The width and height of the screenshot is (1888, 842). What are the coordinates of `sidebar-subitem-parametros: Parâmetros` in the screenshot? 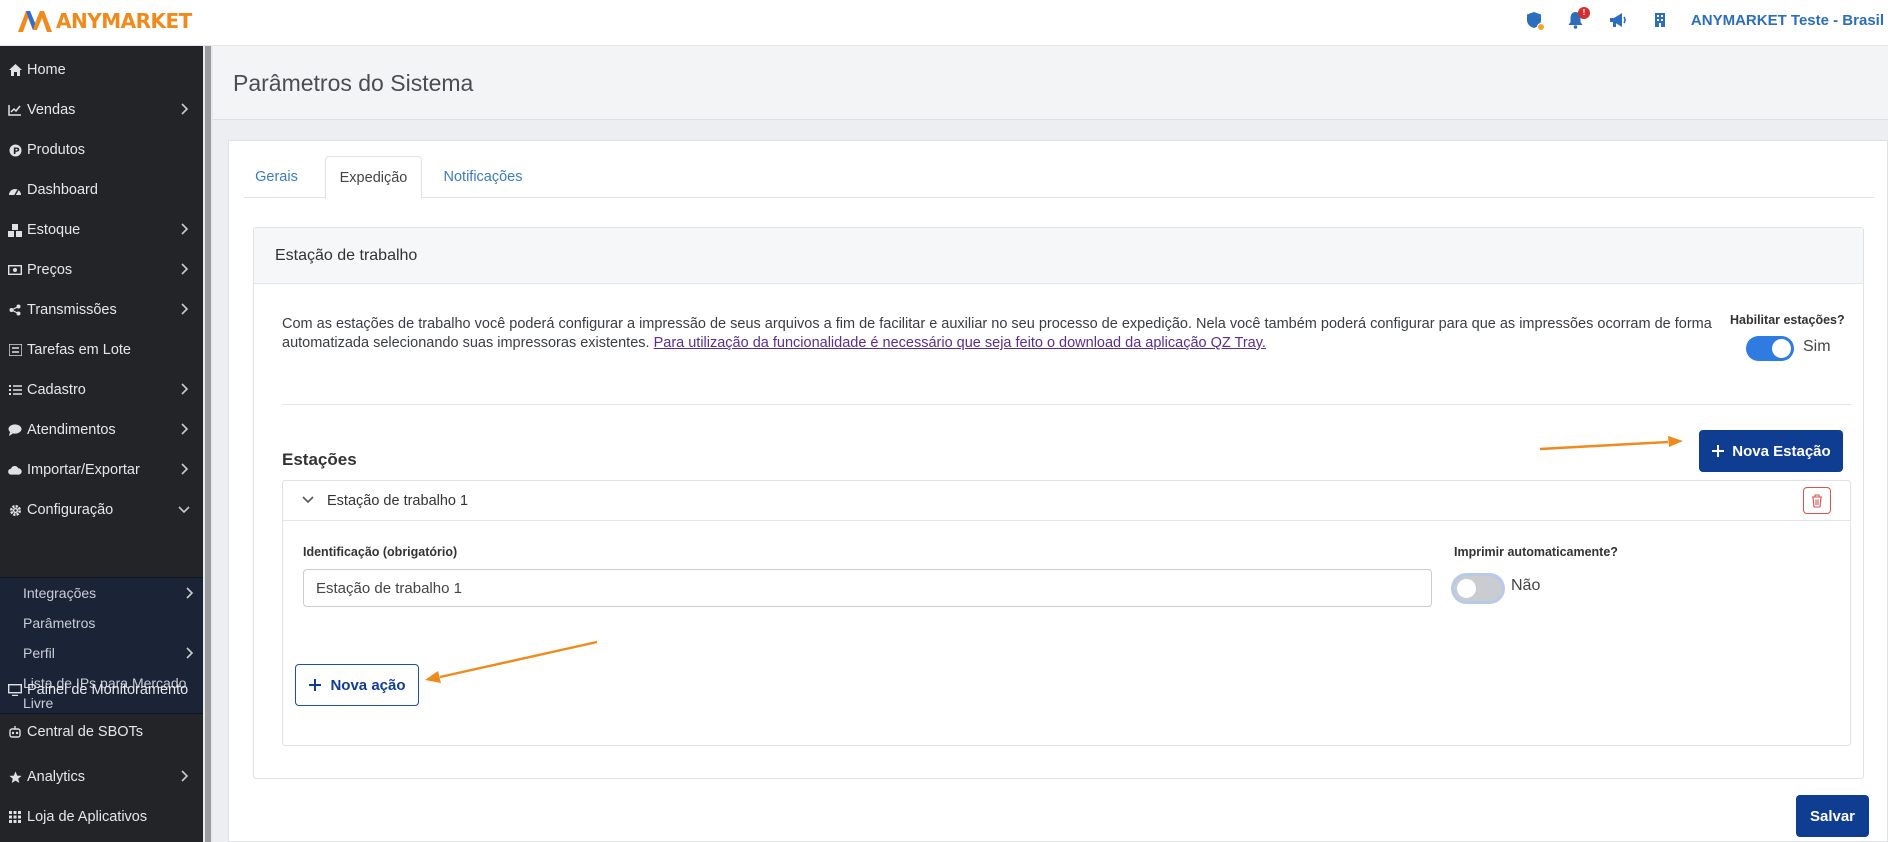 It's located at (110, 623).